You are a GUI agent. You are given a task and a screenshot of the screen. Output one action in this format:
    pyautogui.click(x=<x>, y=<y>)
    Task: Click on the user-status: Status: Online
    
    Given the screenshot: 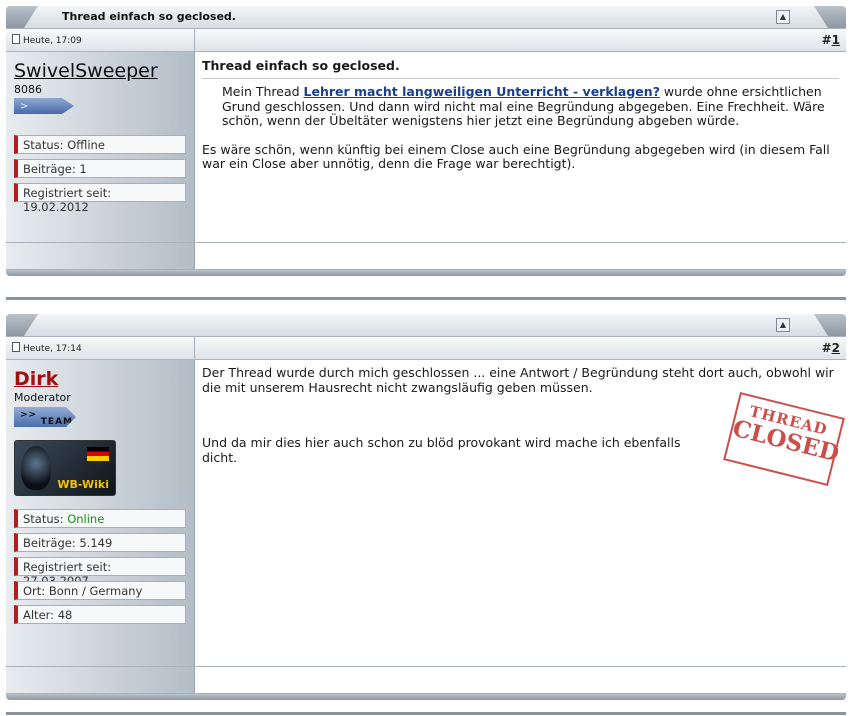 What is the action you would take?
    pyautogui.click(x=100, y=518)
    